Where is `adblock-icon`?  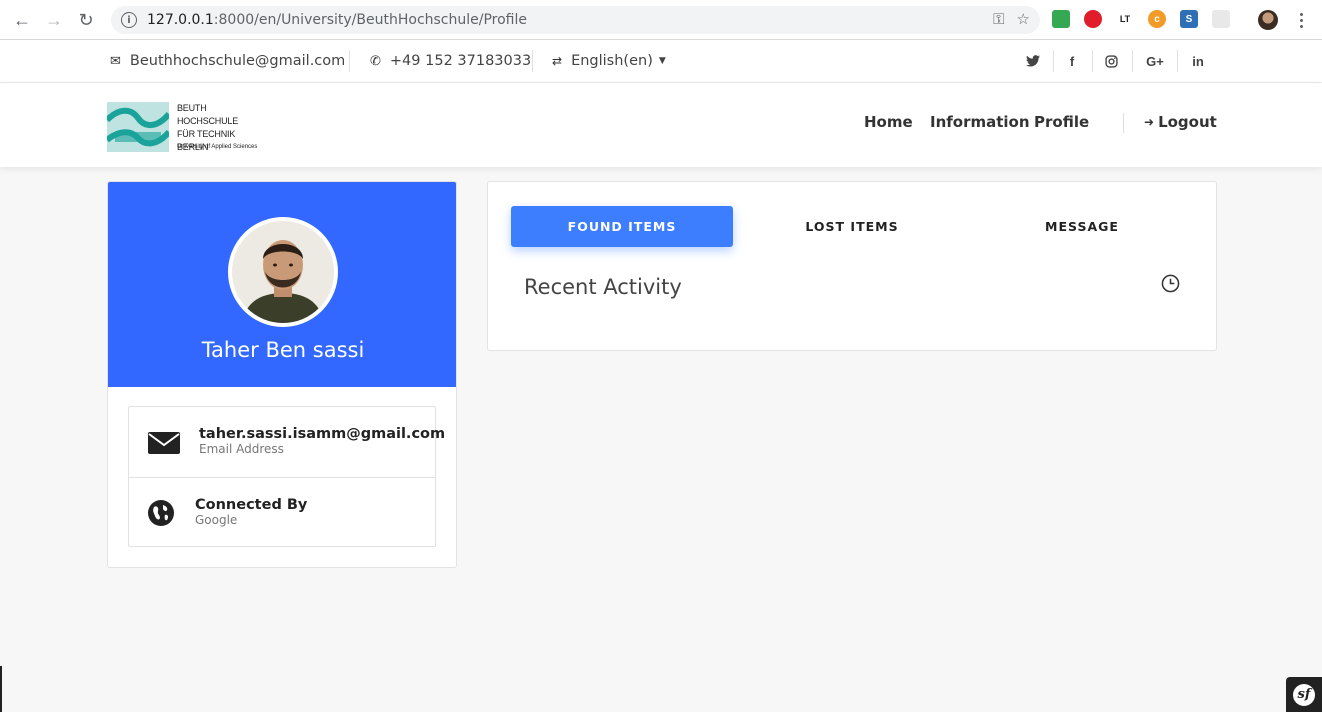 adblock-icon is located at coordinates (1093, 19).